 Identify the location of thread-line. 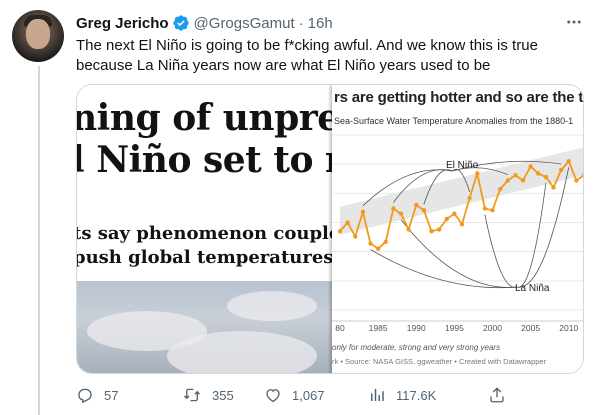
(39, 240).